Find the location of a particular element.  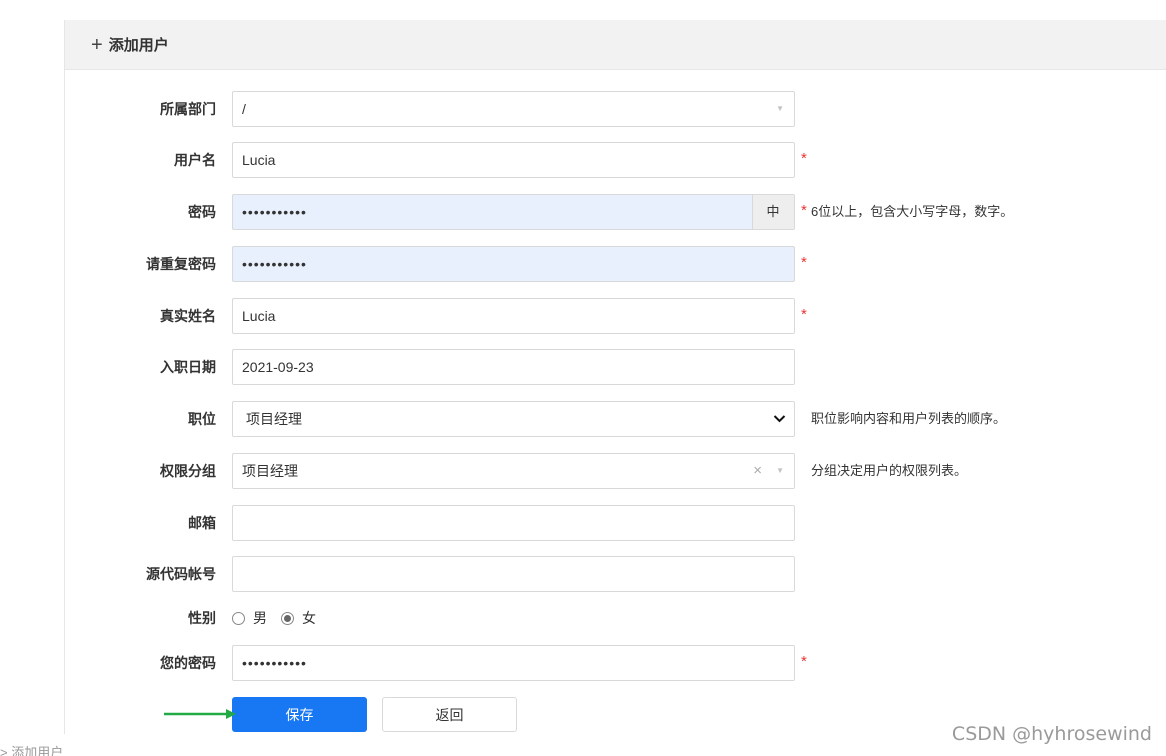

gender-option-male: 男 is located at coordinates (260, 618).